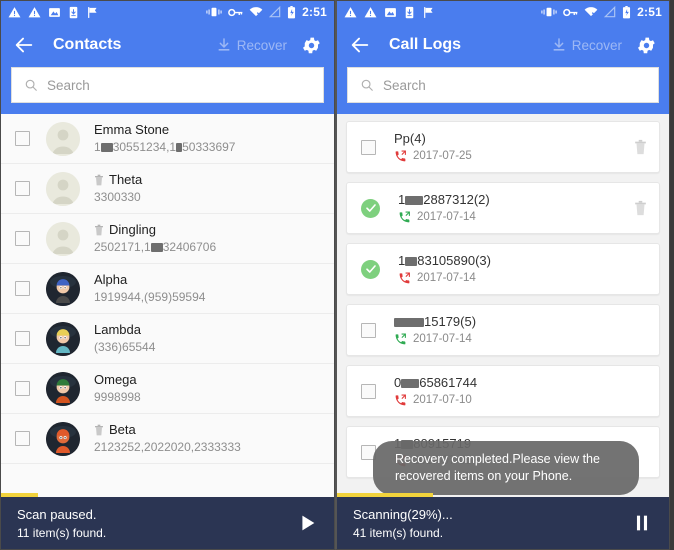 This screenshot has height=550, width=674. What do you see at coordinates (167, 45) in the screenshot?
I see `app-bar-contacts: Contacts Recover` at bounding box center [167, 45].